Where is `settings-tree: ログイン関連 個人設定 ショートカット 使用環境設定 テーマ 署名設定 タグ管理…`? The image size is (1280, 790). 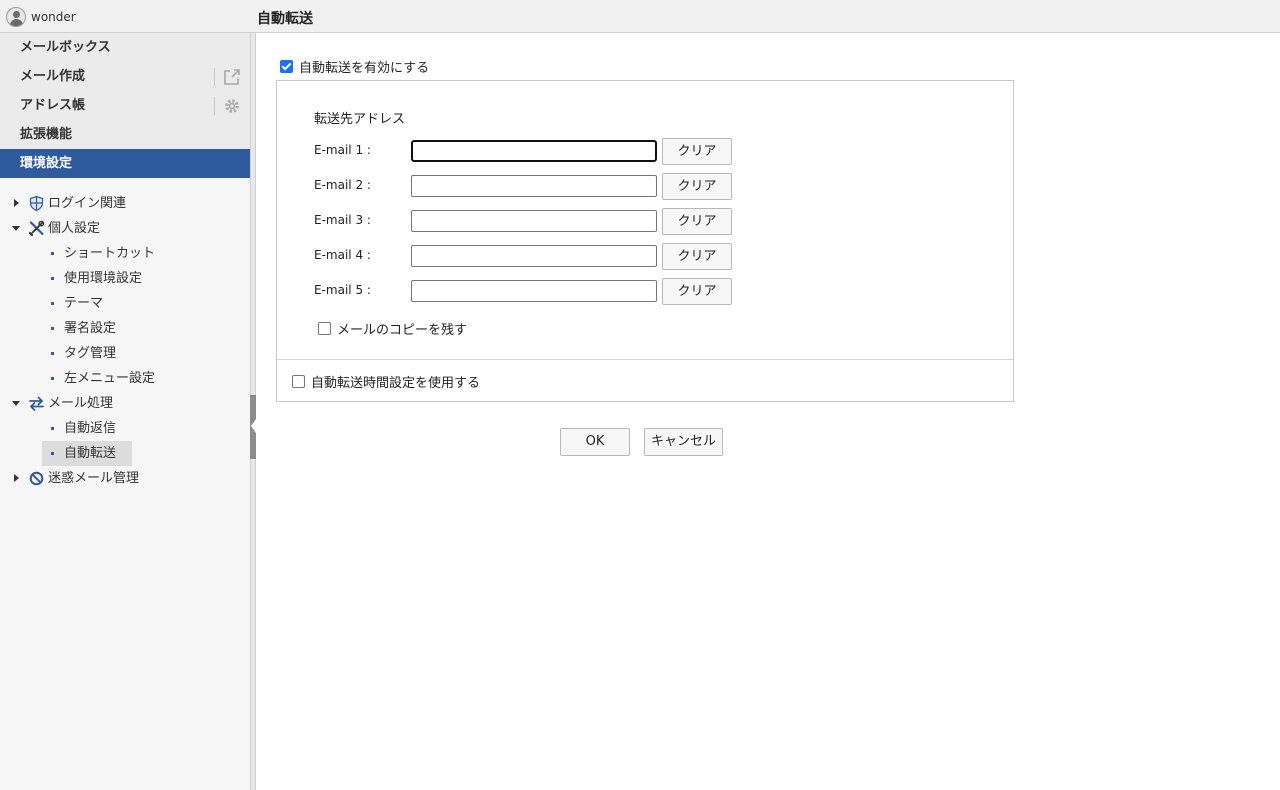
settings-tree: ログイン関連 個人設定 ショートカット 使用環境設定 テーマ 署名設定 タグ管理… is located at coordinates (125, 341).